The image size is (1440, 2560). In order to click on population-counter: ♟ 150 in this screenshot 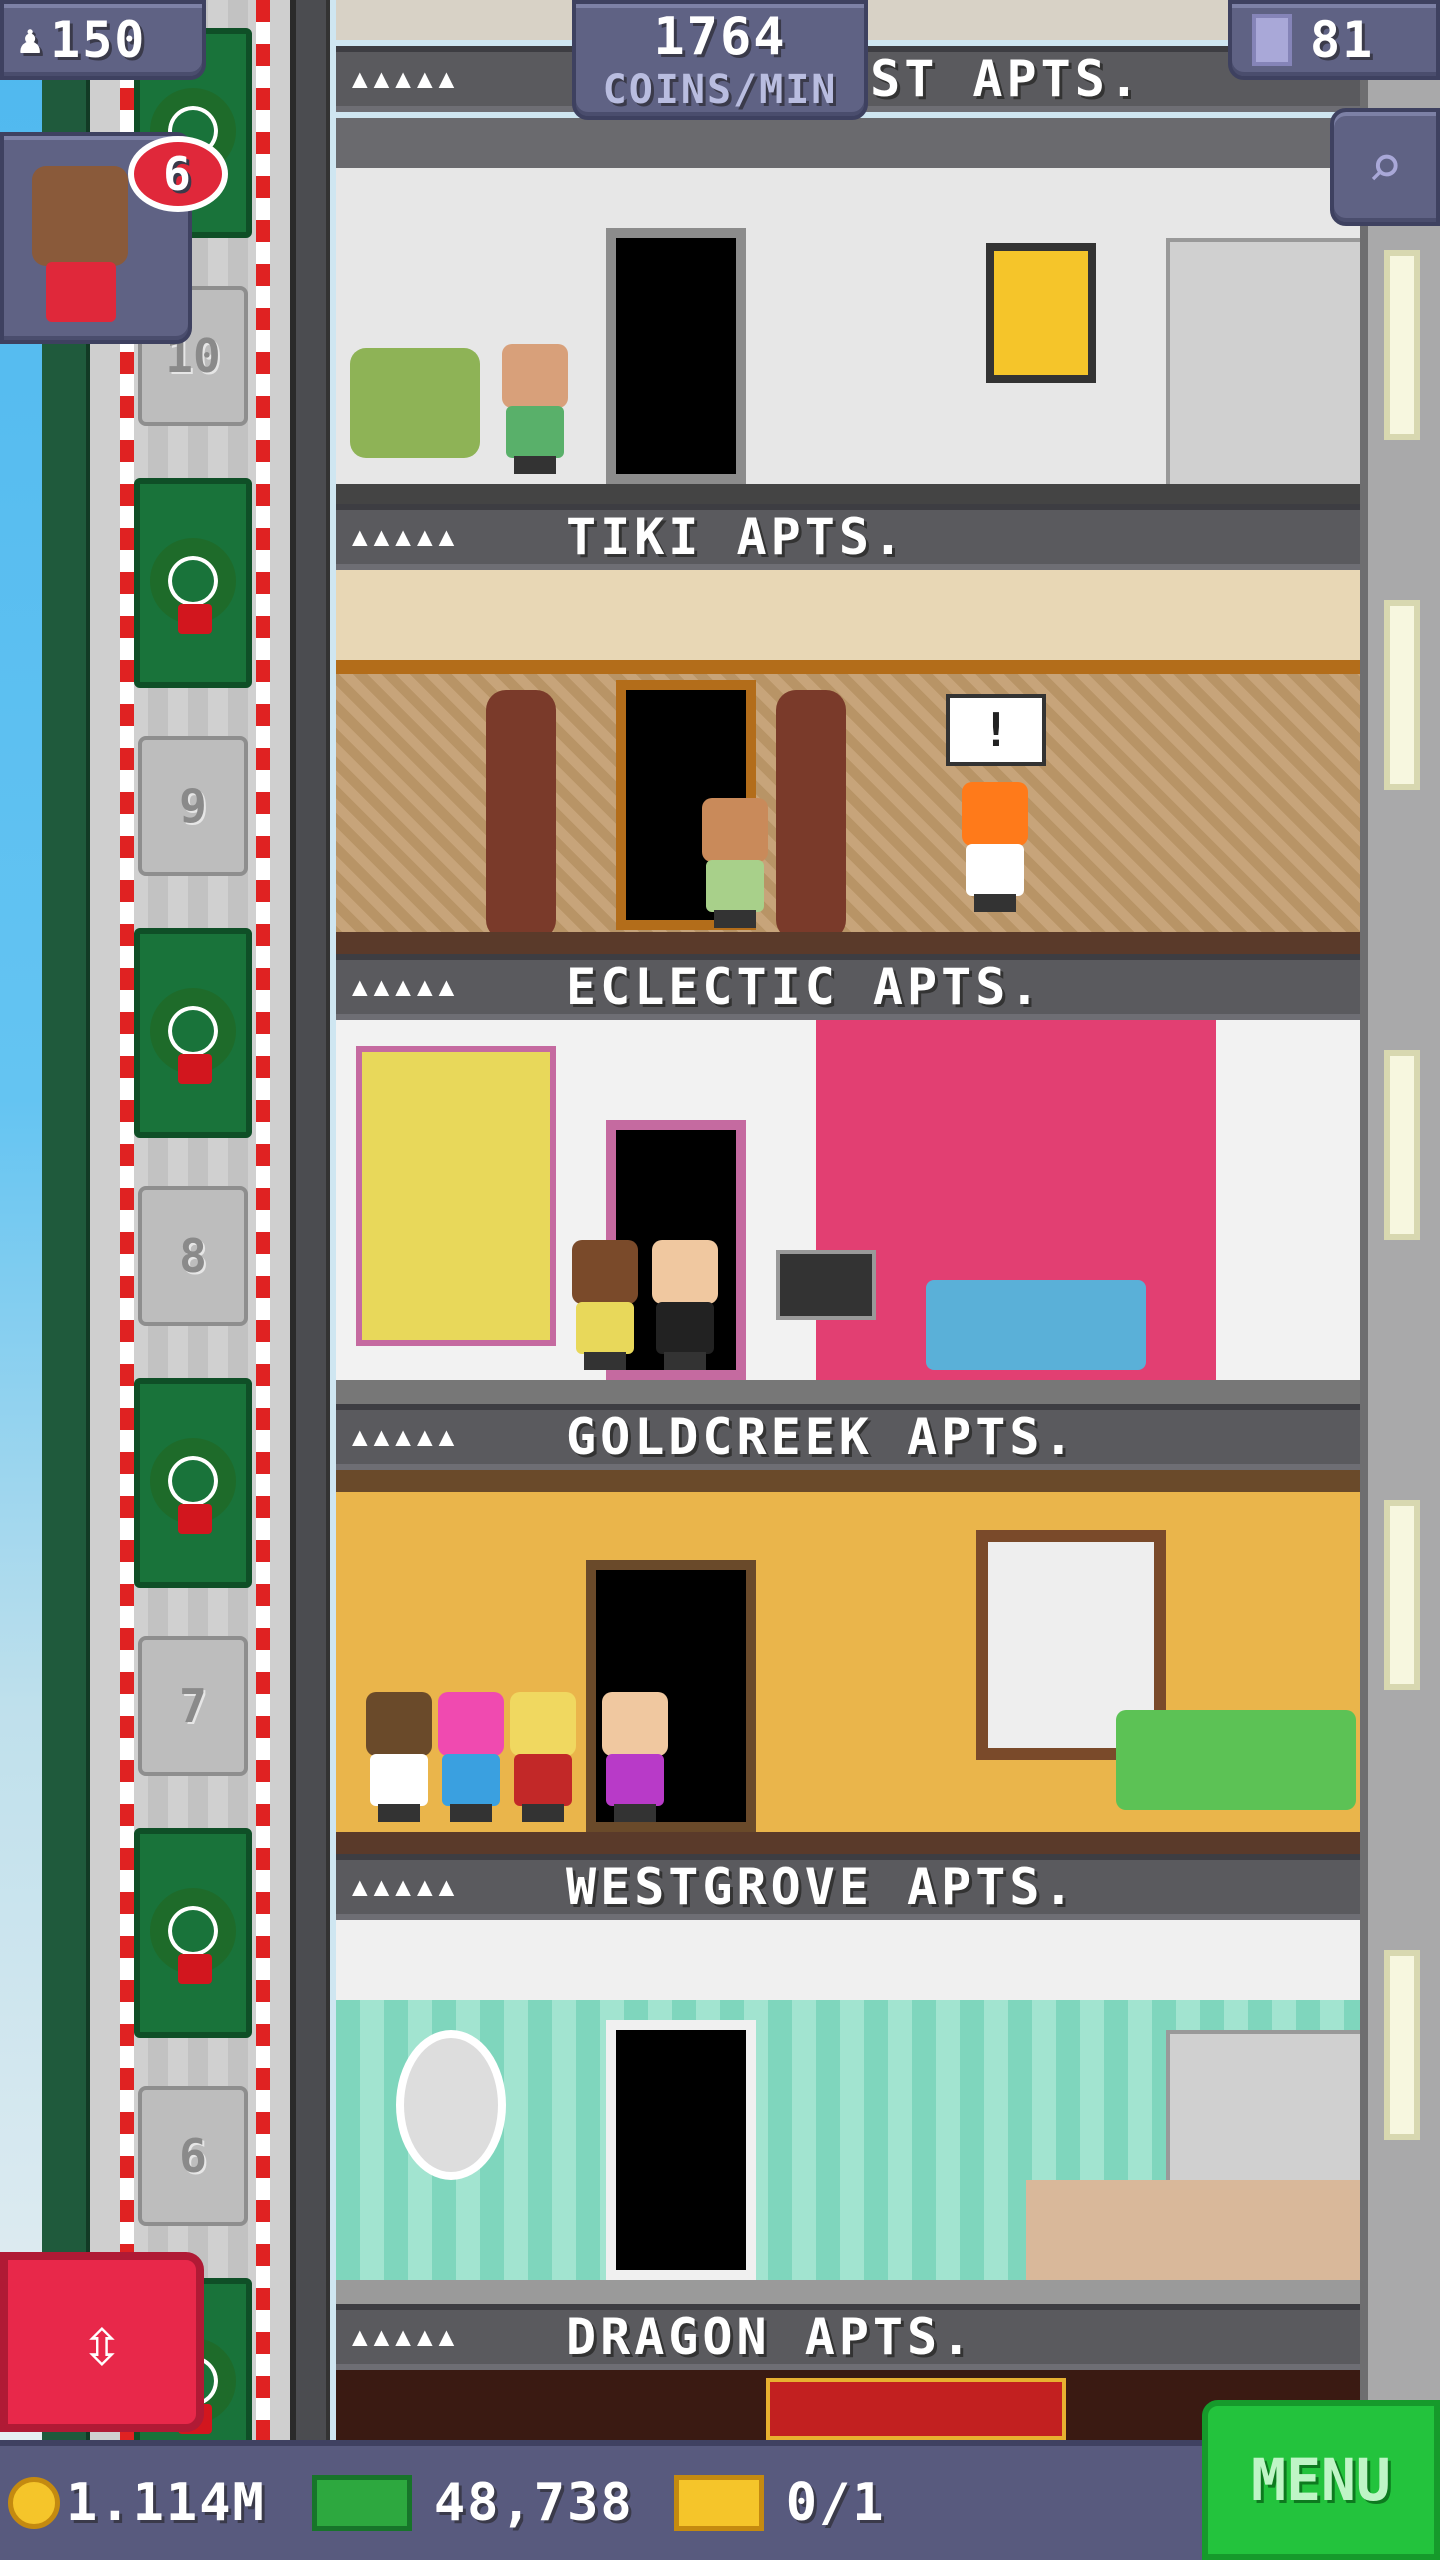, I will do `click(103, 40)`.